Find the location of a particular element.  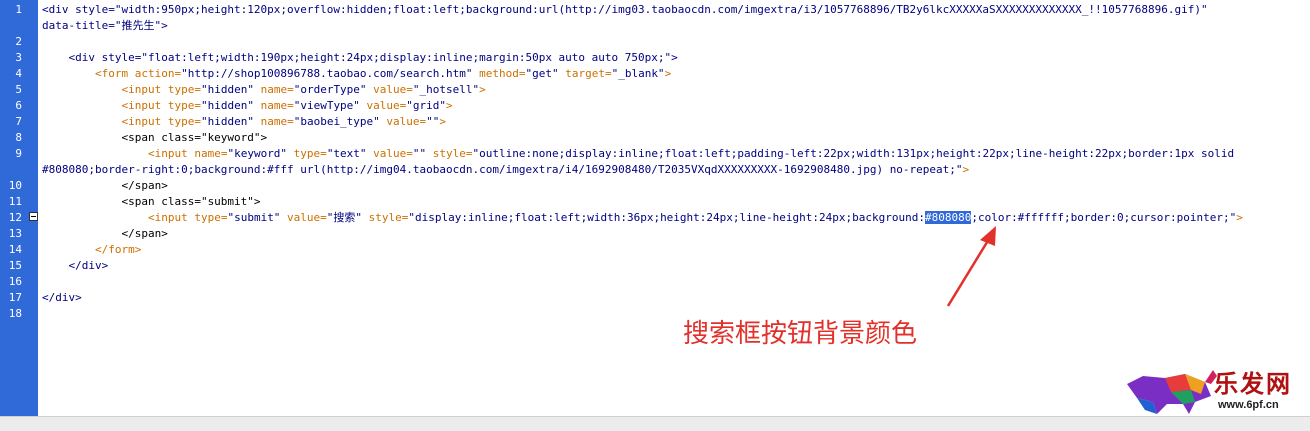

watermark-url: www.6pf.cn is located at coordinates (1248, 405).